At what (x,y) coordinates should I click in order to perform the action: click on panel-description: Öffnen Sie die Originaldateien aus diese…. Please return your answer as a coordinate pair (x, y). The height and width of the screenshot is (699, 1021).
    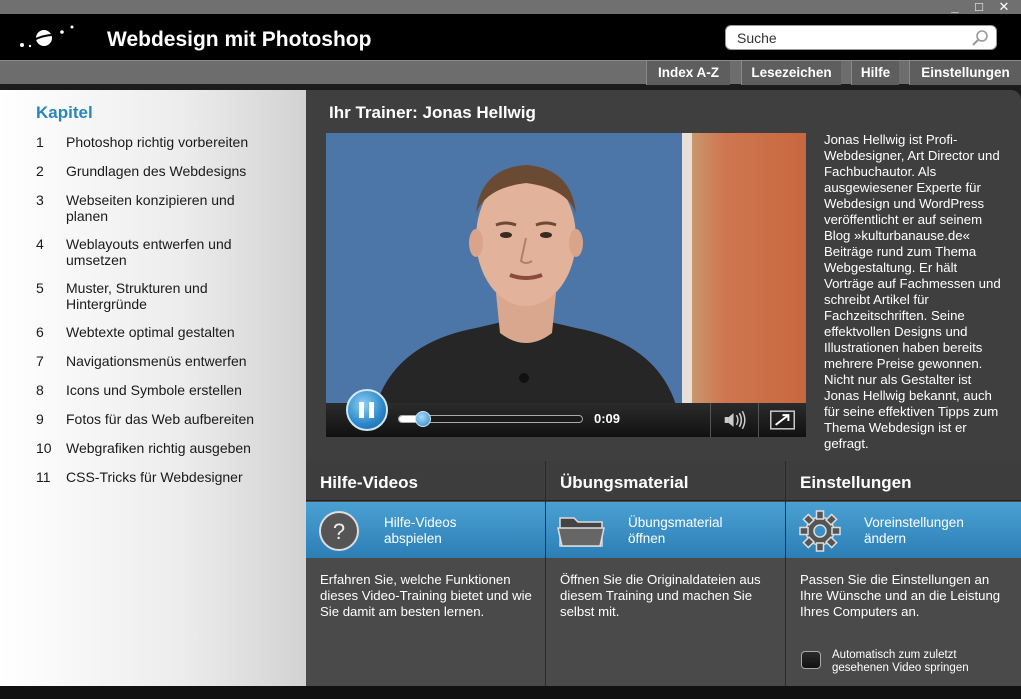
    Looking at the image, I should click on (660, 595).